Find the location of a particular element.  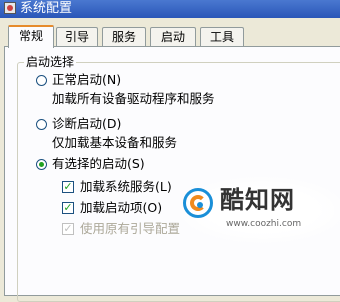

tab-startup: 启动 is located at coordinates (173, 36).